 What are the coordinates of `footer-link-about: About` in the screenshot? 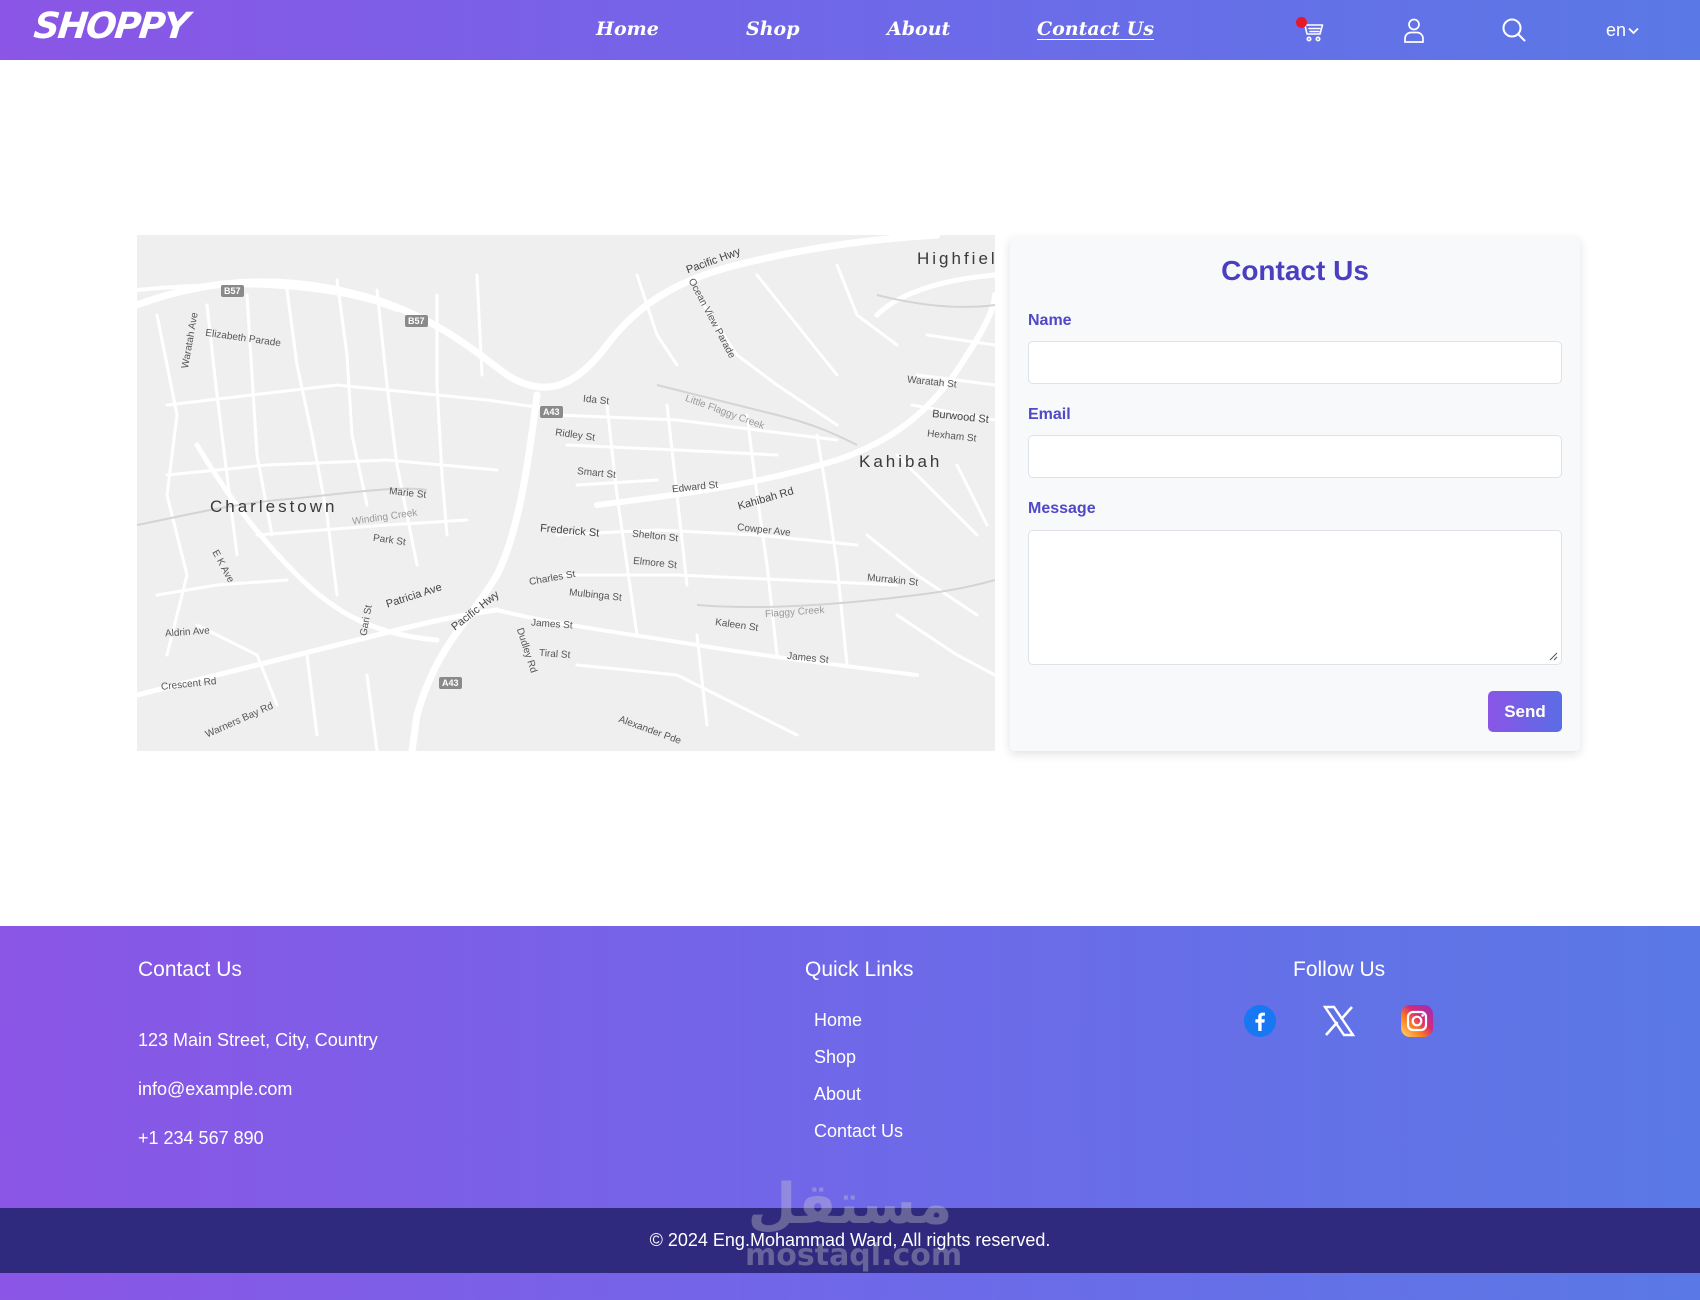 It's located at (837, 1094).